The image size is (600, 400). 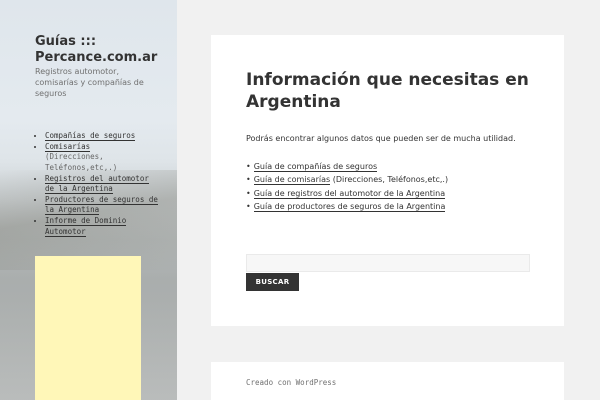 I want to click on sidebar-item-comisarias: Comisarías(Direcciones, Teléfonos,etc,.), so click(x=102, y=157).